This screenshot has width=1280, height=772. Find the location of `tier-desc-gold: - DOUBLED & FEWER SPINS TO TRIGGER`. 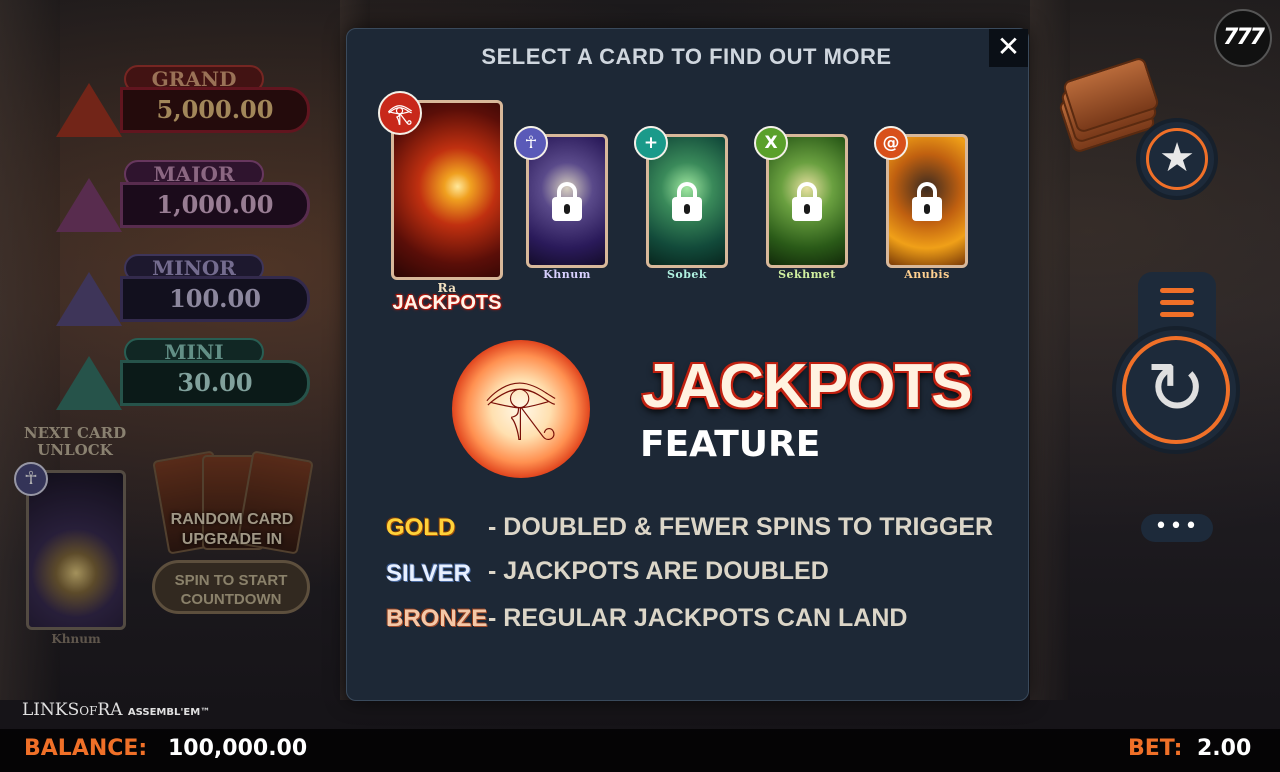

tier-desc-gold: - DOUBLED & FEWER SPINS TO TRIGGER is located at coordinates (741, 527).